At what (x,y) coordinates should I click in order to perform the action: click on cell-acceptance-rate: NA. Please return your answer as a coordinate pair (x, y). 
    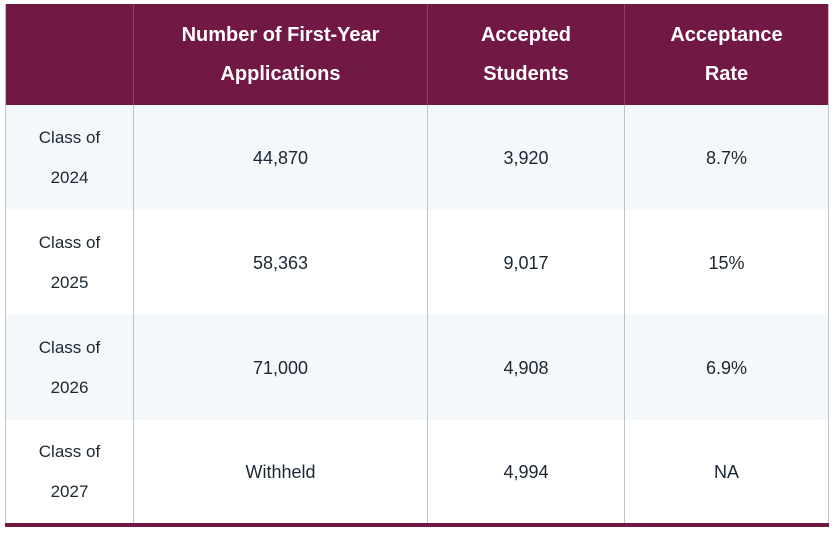
    Looking at the image, I should click on (726, 472).